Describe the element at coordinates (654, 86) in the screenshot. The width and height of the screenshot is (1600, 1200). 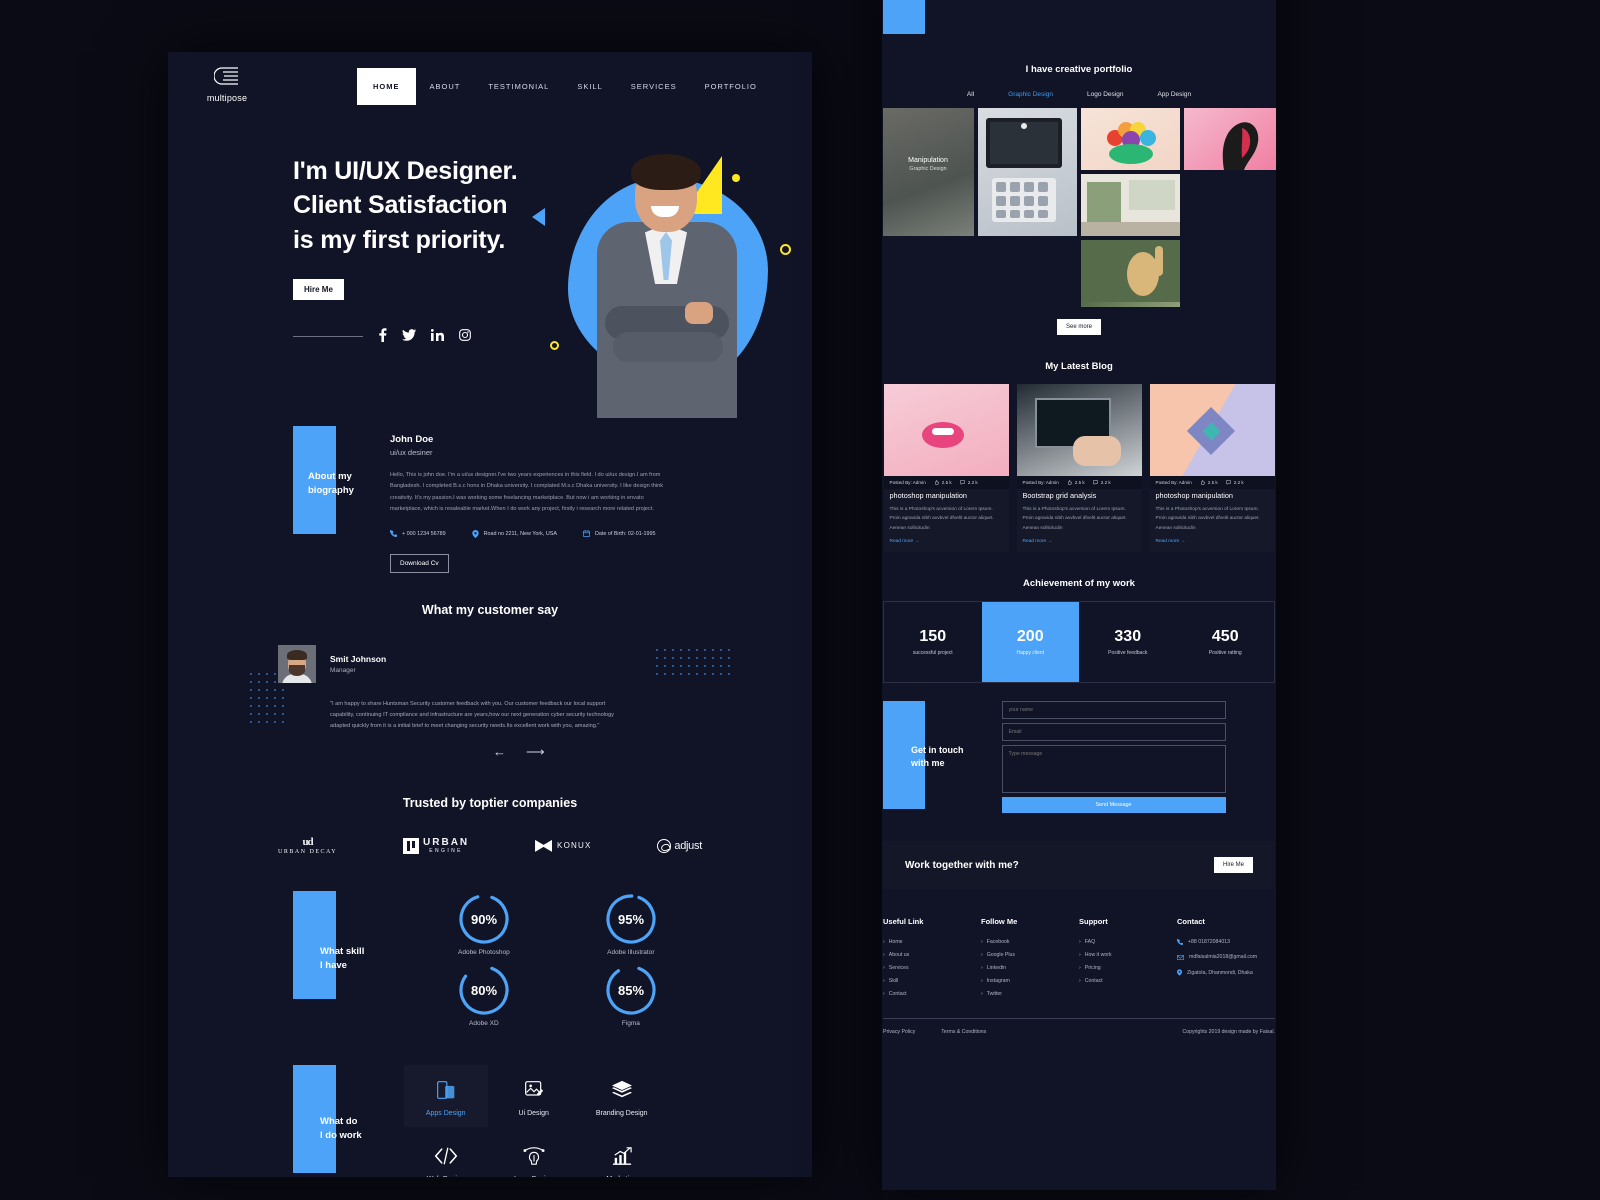
I see `nav-item-services: SERVICES` at that location.